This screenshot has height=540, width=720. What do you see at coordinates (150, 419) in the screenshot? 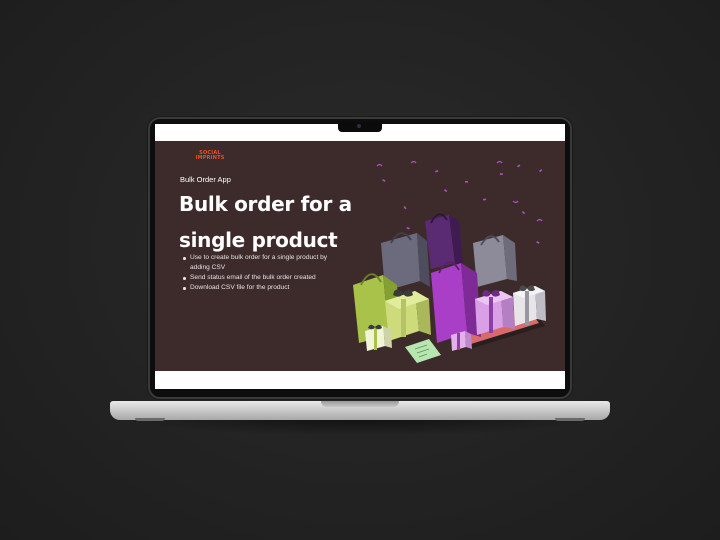
I see `laptop-foot-left` at bounding box center [150, 419].